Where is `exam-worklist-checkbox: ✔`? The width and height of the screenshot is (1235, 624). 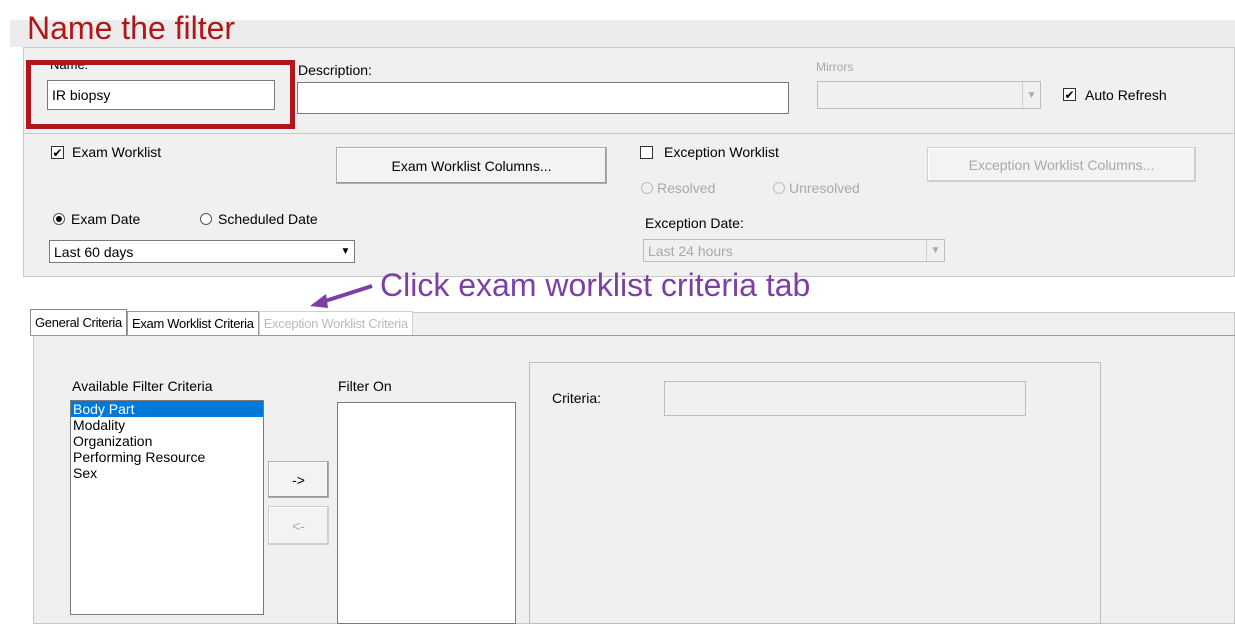
exam-worklist-checkbox: ✔ is located at coordinates (57, 152).